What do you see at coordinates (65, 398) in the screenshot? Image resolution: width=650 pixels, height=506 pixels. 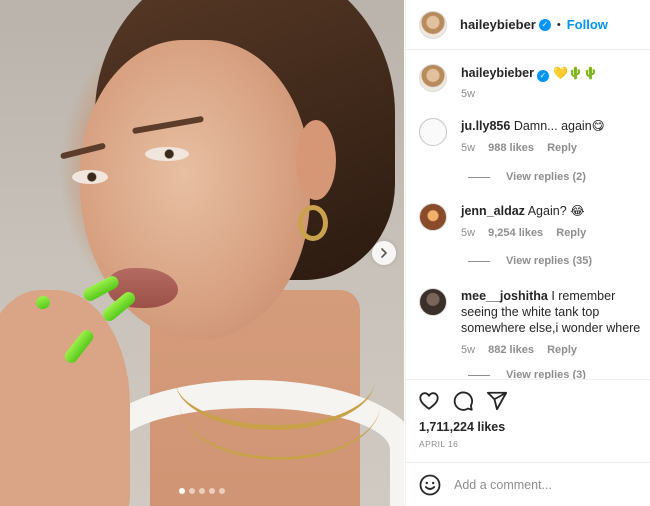 I see `photo-hand` at bounding box center [65, 398].